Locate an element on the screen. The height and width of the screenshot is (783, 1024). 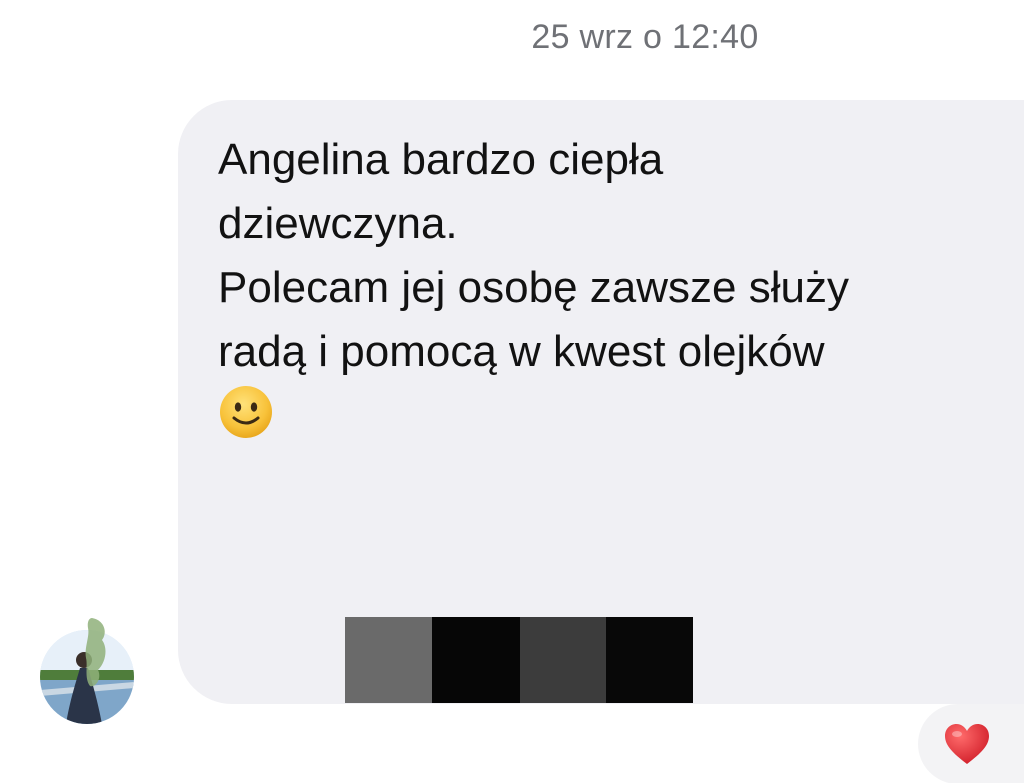
message-line: Angelina bardzo ciepła is located at coordinates (441, 159).